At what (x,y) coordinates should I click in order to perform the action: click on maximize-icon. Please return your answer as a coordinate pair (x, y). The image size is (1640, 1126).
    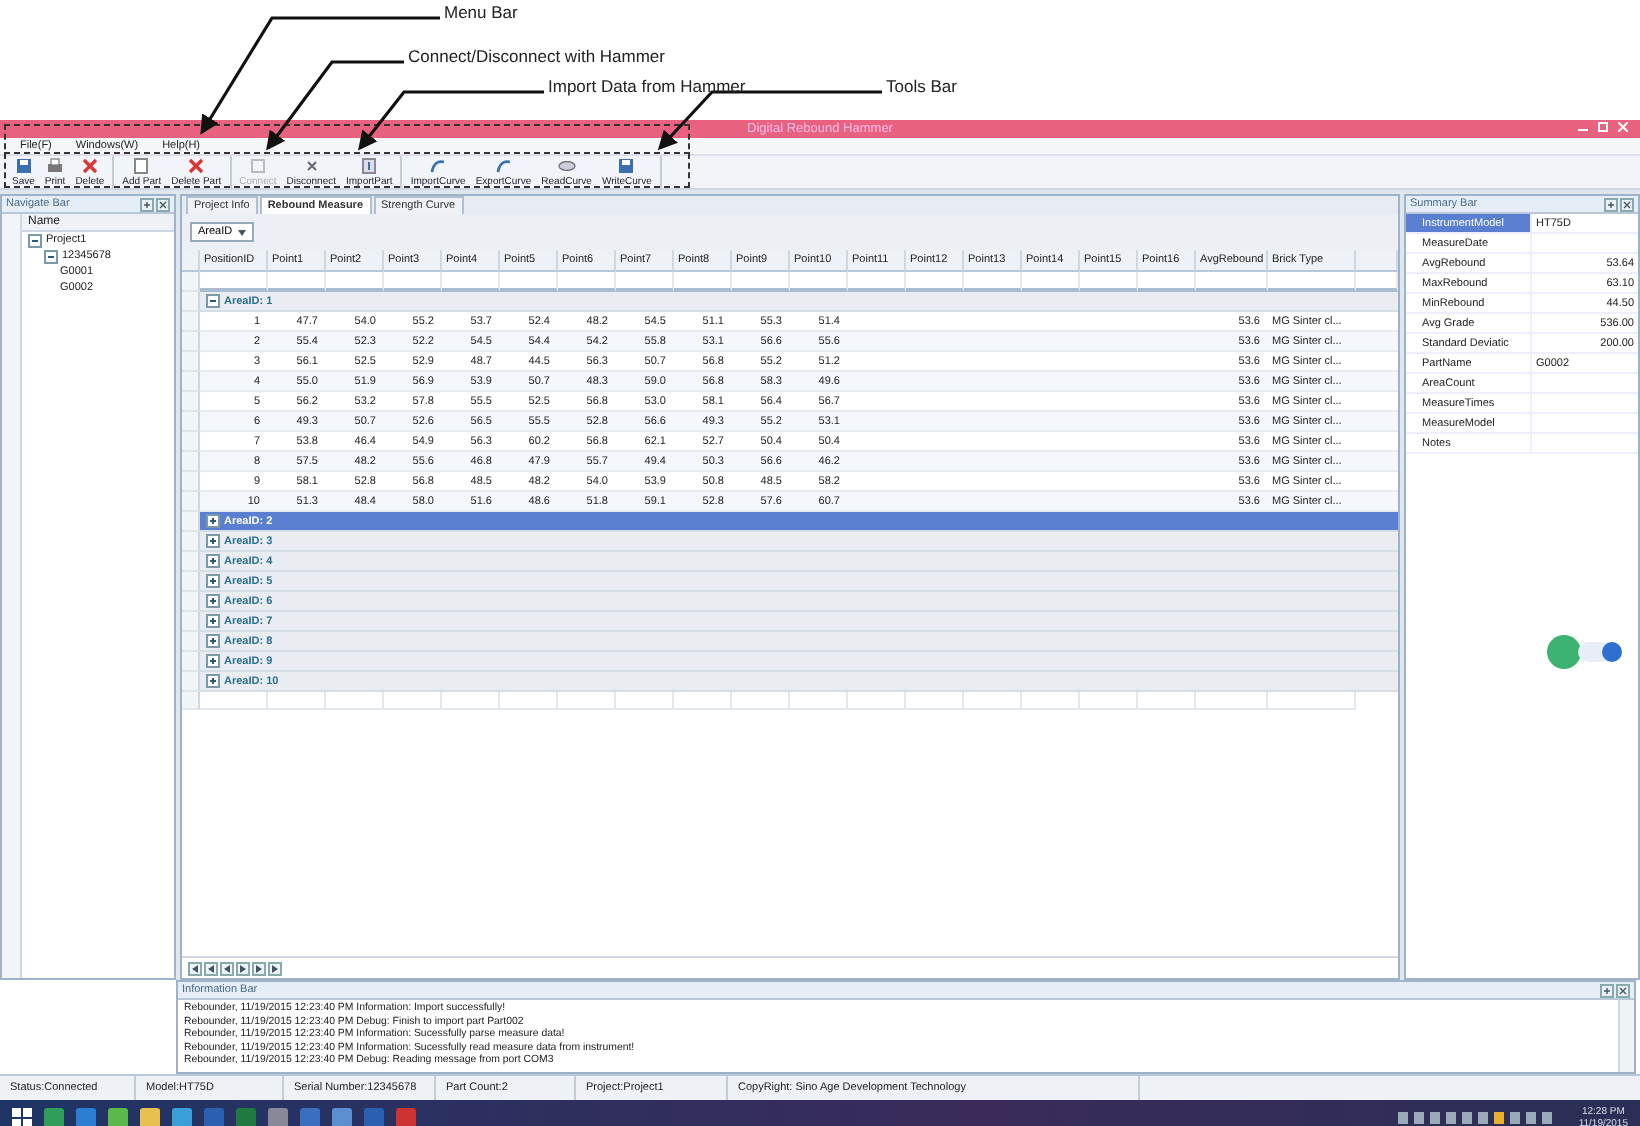
    Looking at the image, I should click on (1603, 127).